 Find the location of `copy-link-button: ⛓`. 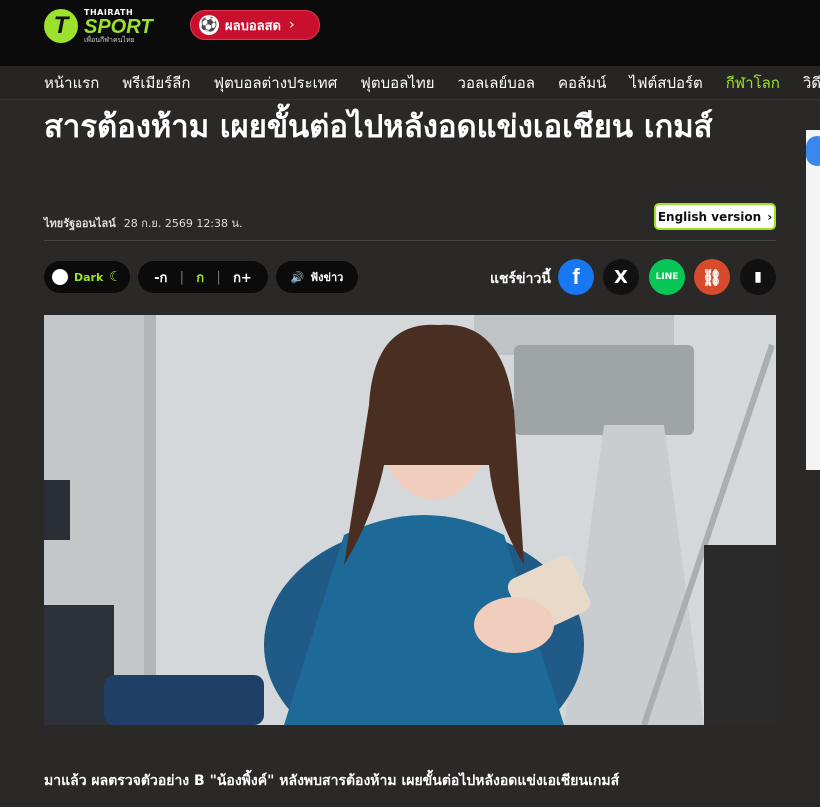

copy-link-button: ⛓ is located at coordinates (712, 277).